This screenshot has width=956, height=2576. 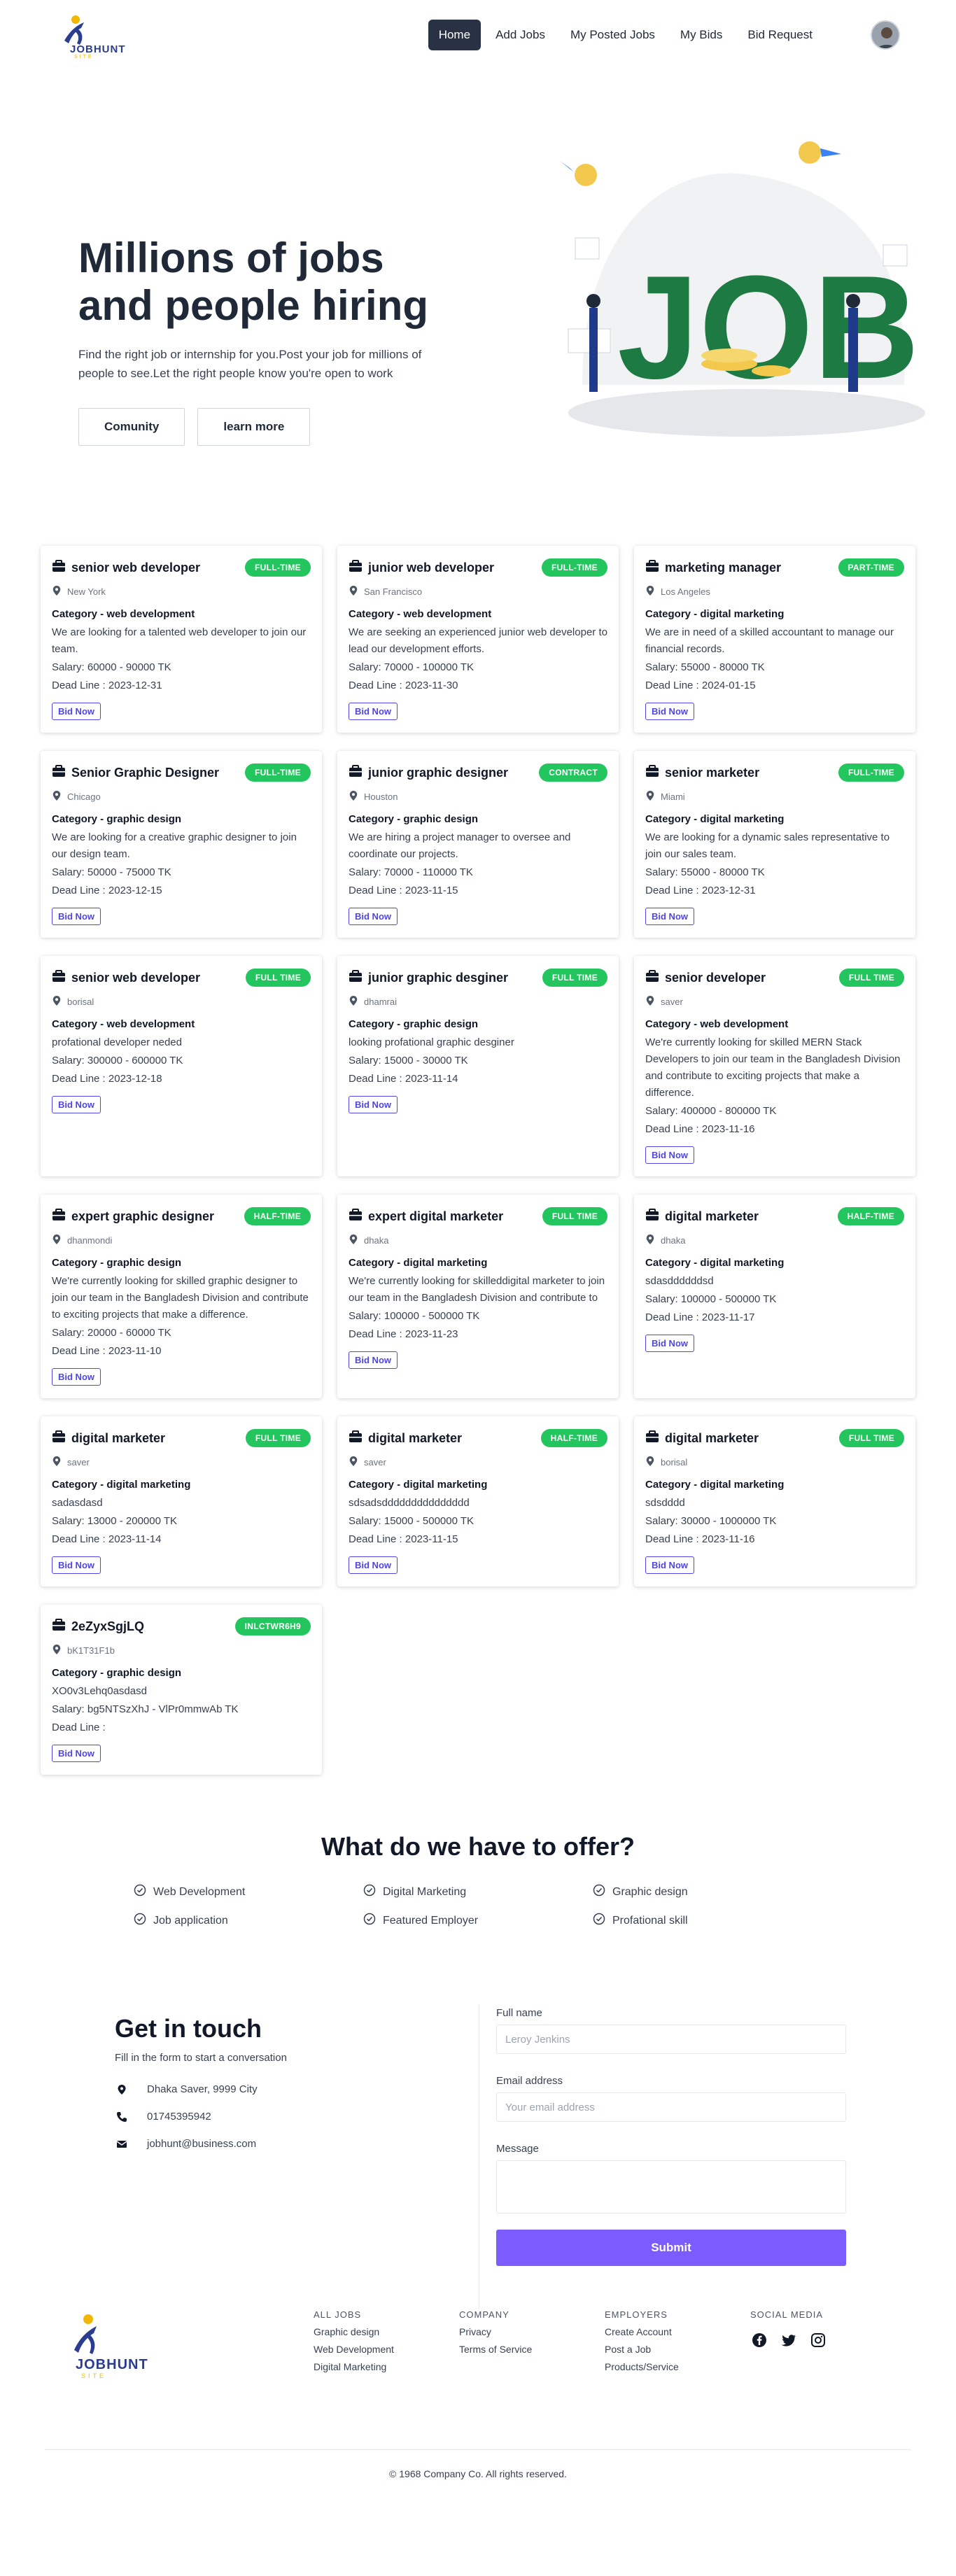 What do you see at coordinates (94, 35) in the screenshot?
I see `brand-logo: JOBHUNT SITE` at bounding box center [94, 35].